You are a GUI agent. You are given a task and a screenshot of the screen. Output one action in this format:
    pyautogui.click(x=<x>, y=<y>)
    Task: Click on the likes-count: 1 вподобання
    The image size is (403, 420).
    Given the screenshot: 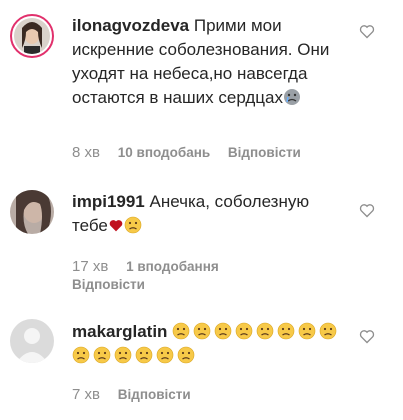 What is the action you would take?
    pyautogui.click(x=172, y=266)
    